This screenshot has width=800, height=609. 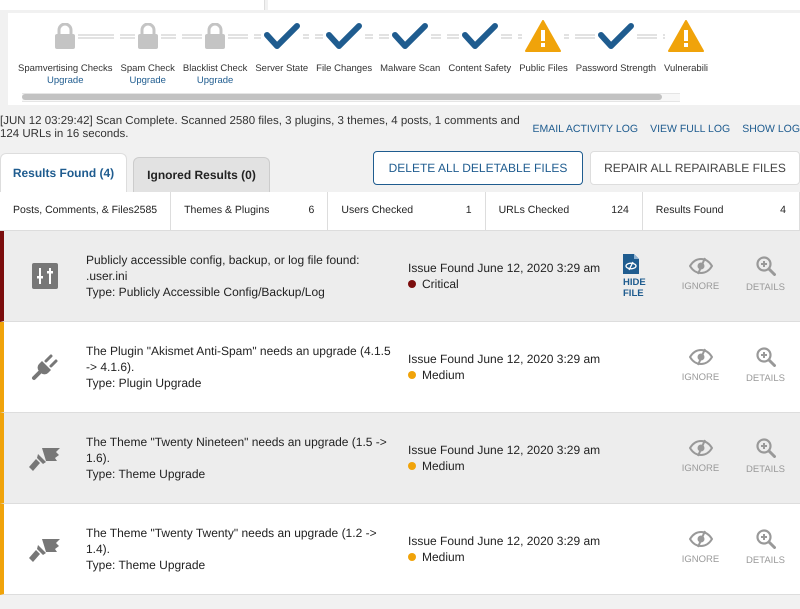 I want to click on document-icon, so click(x=631, y=264).